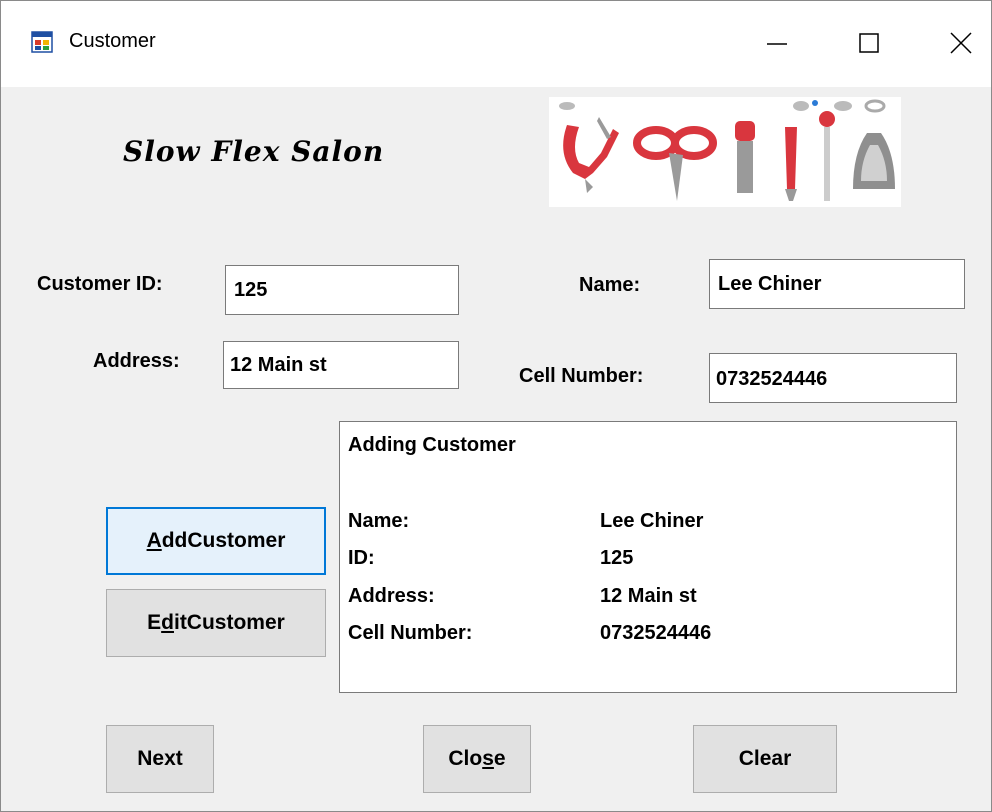 This screenshot has height=812, width=992. I want to click on salon-title: Slow Flex Salon, so click(254, 151).